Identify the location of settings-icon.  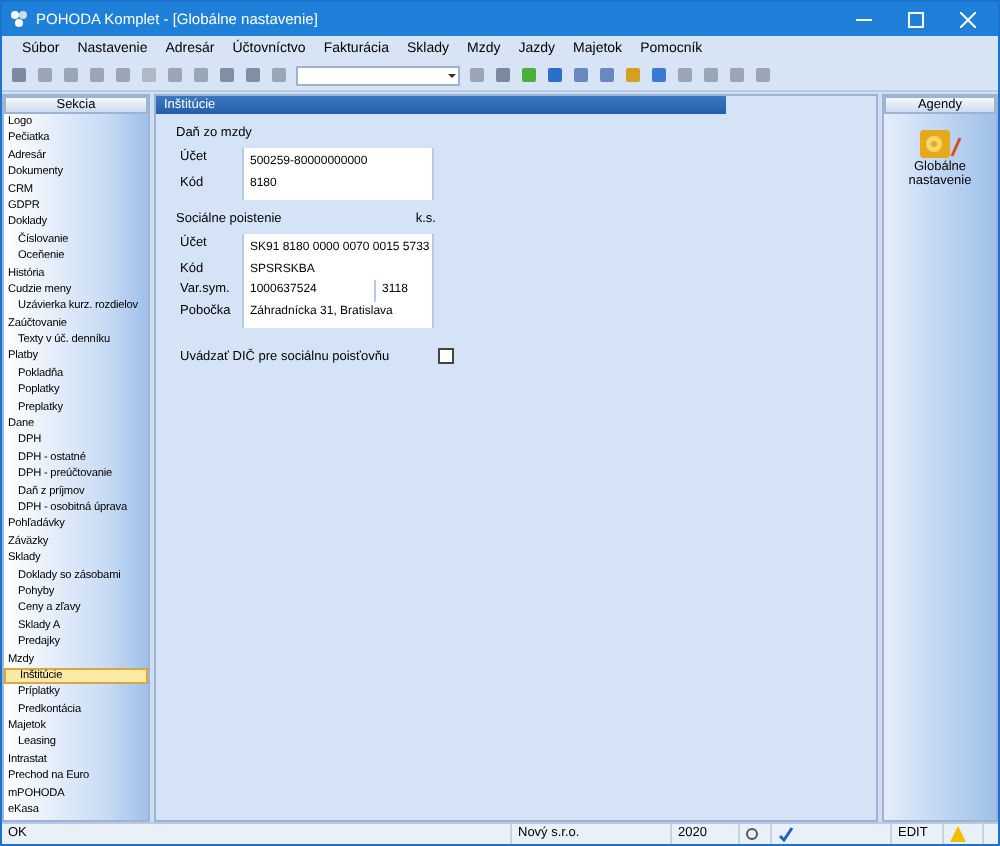
(940, 144).